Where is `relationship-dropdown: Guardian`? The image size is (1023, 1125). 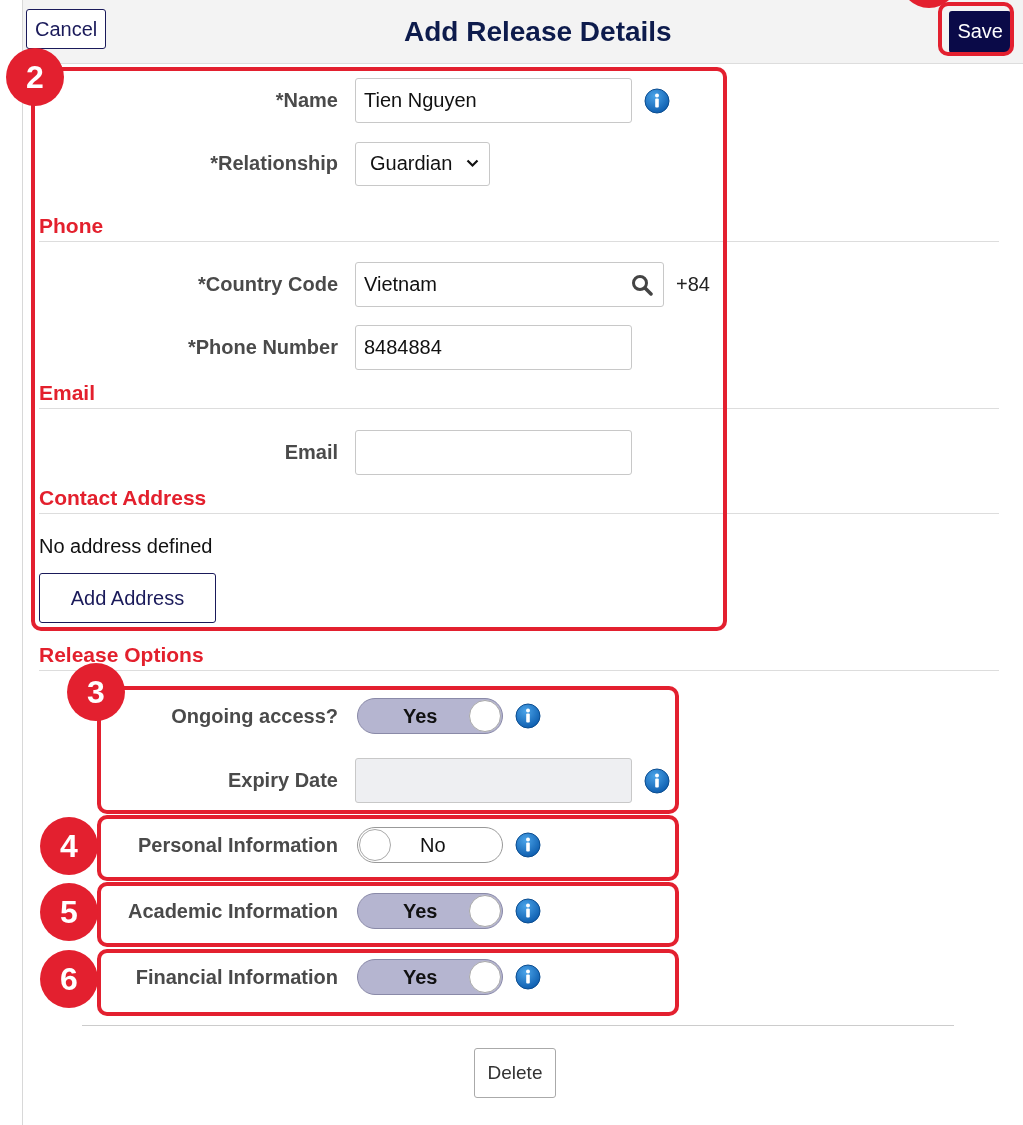
relationship-dropdown: Guardian is located at coordinates (422, 163).